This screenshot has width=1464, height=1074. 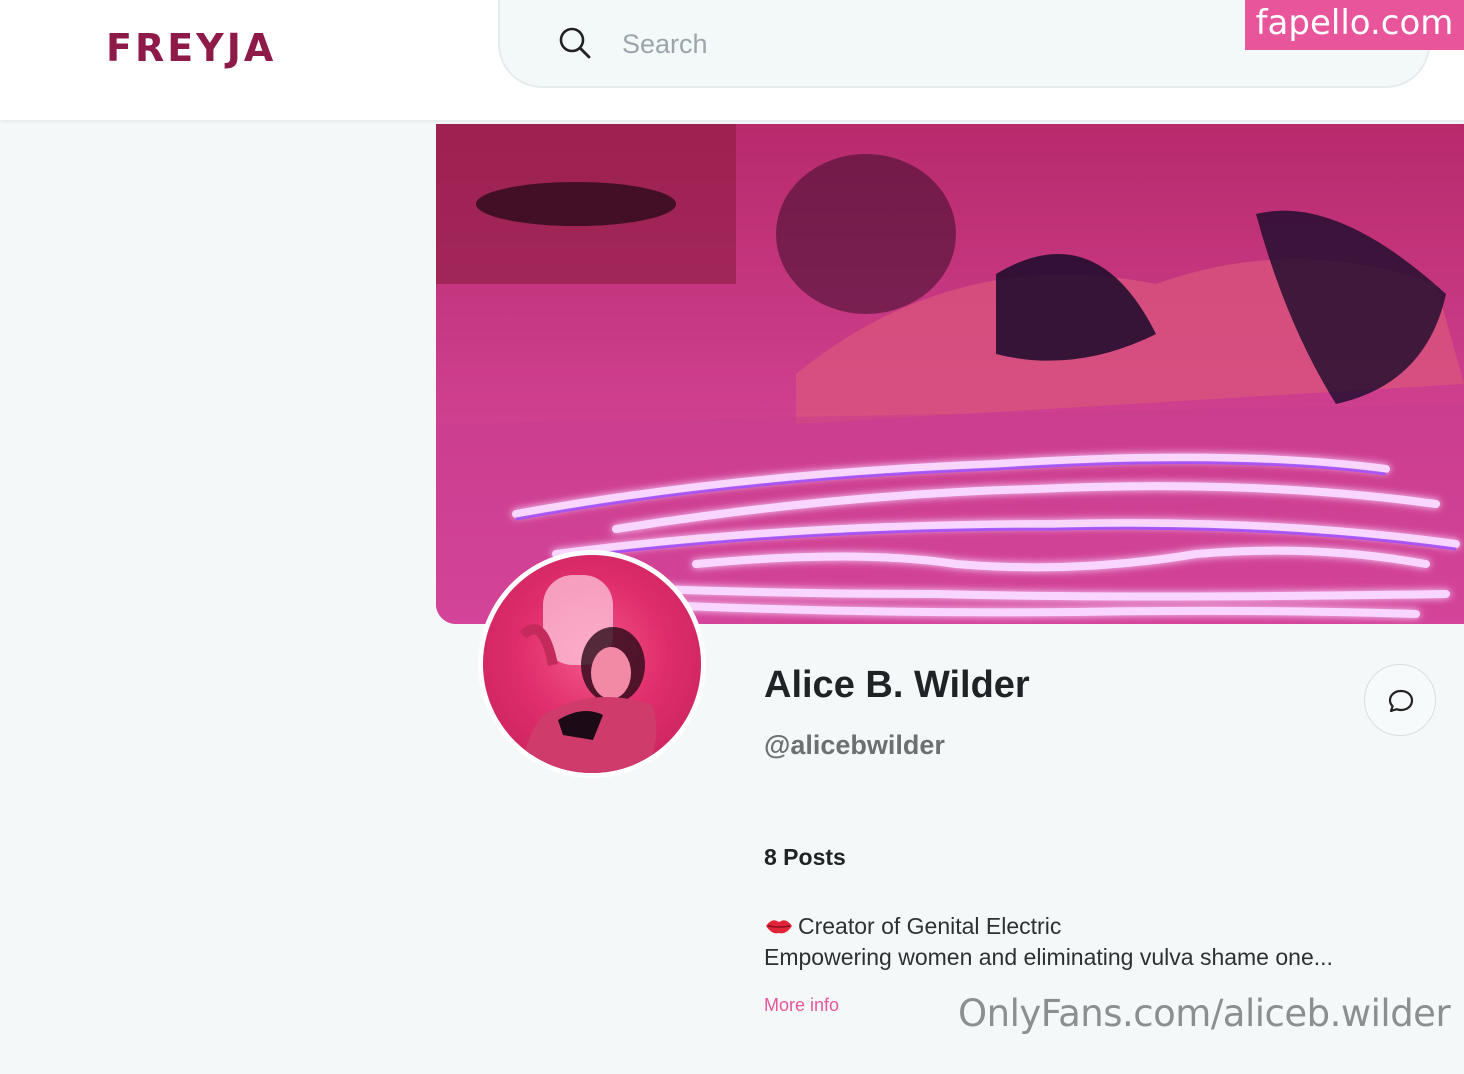 I want to click on profile-avatar, so click(x=592, y=664).